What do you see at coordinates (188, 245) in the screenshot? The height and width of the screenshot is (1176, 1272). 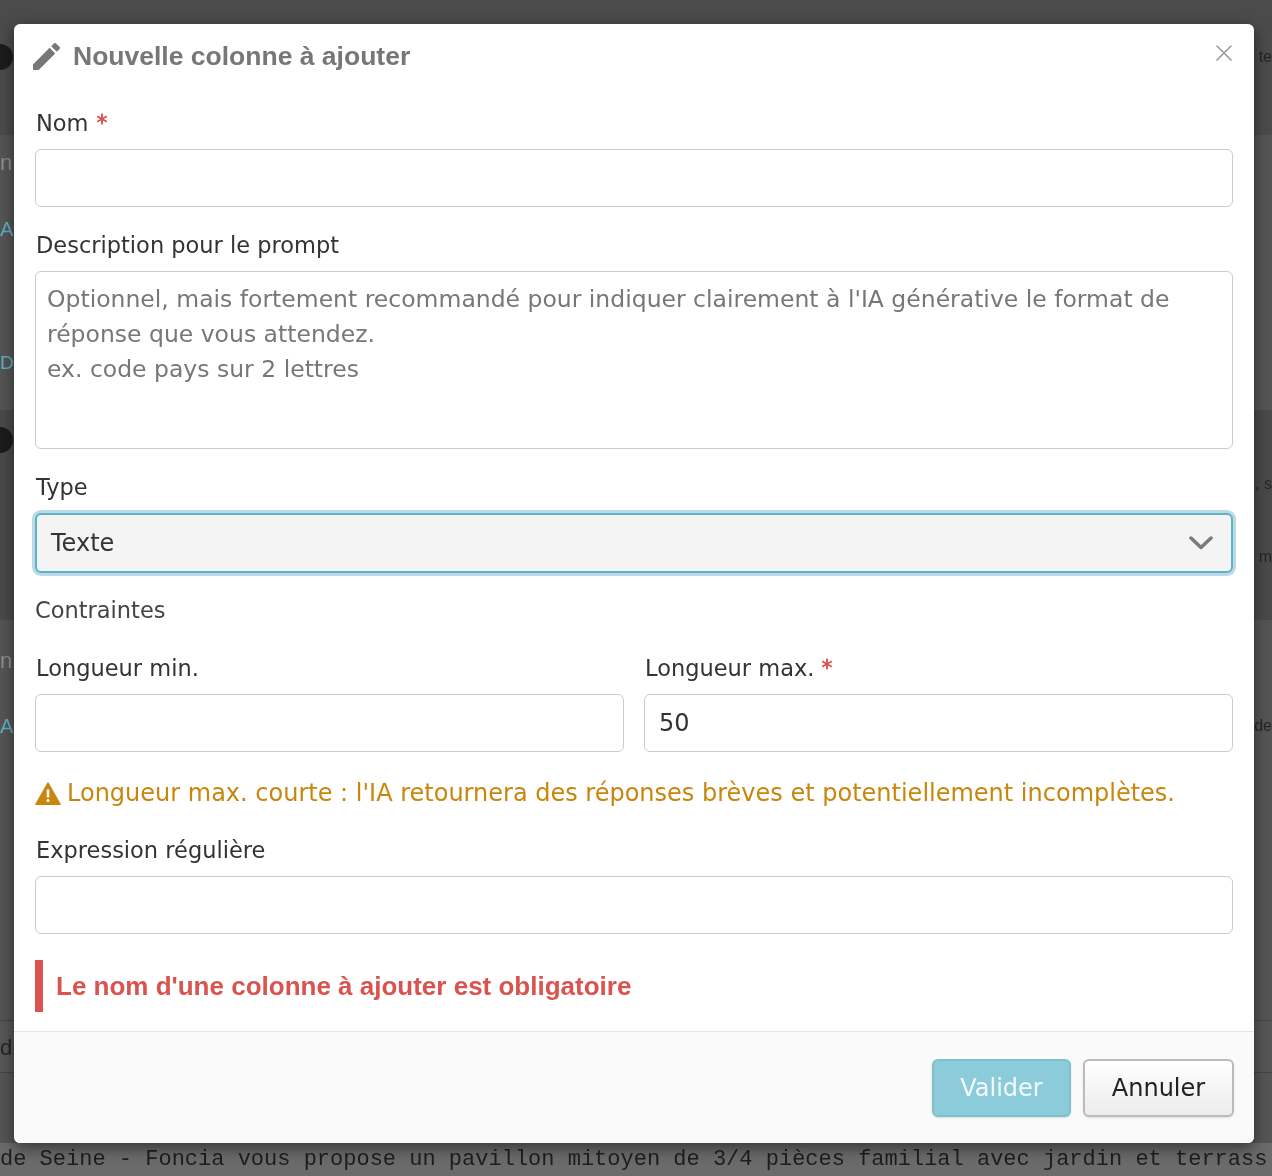 I see `field-label: Description pour le prompt` at bounding box center [188, 245].